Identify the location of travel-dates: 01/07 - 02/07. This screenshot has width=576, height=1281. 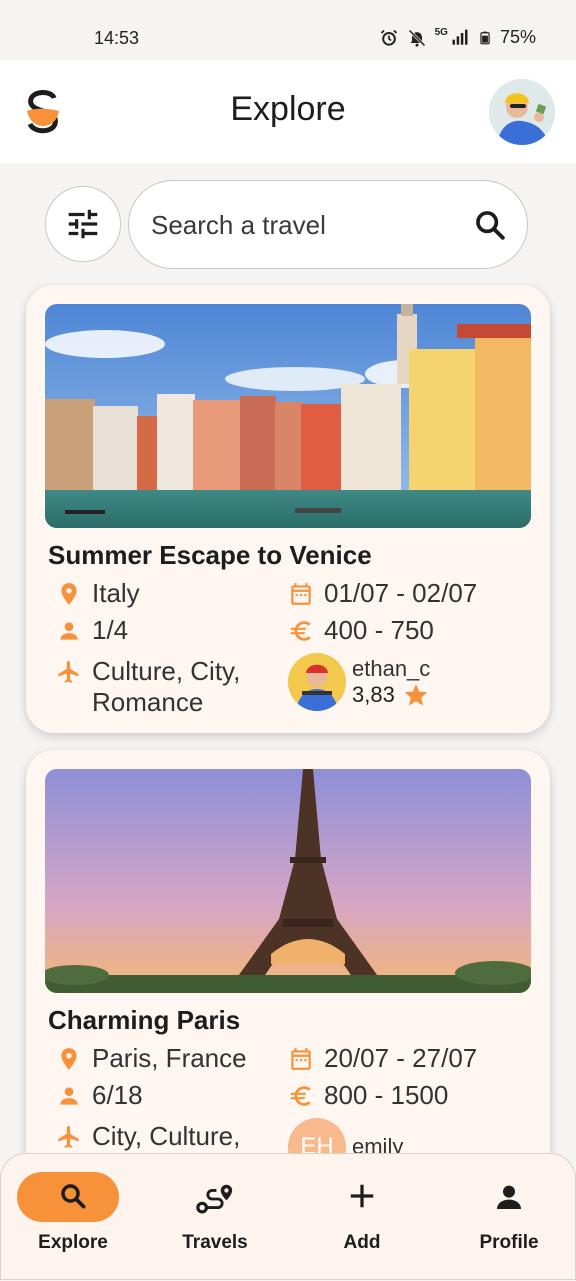
(382, 593).